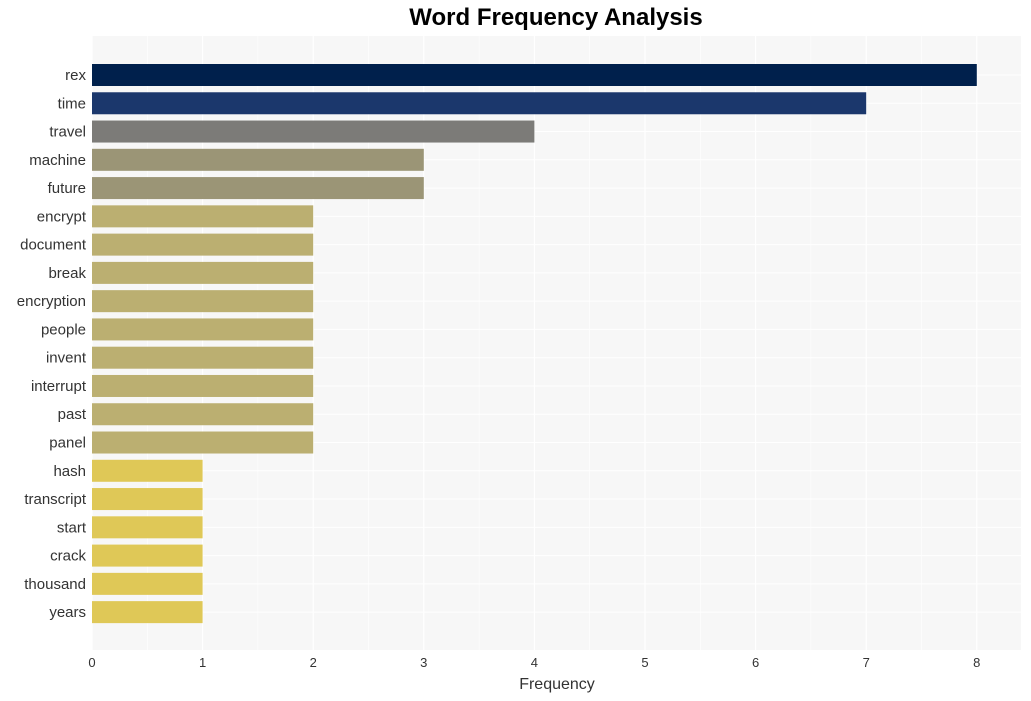 Image resolution: width=1031 pixels, height=701 pixels. I want to click on y-tick-label: start, so click(72, 527).